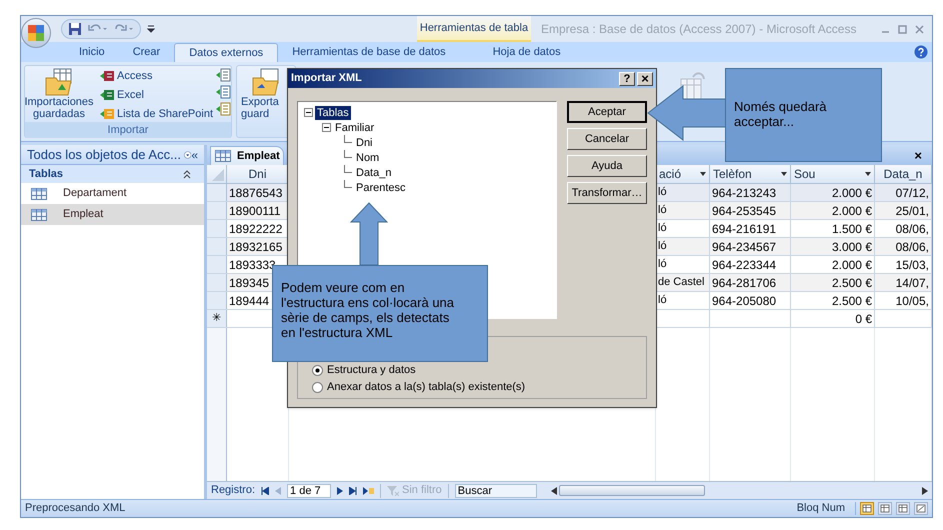 Image resolution: width=943 pixels, height=530 pixels. What do you see at coordinates (645, 79) in the screenshot?
I see `close-button: ×` at bounding box center [645, 79].